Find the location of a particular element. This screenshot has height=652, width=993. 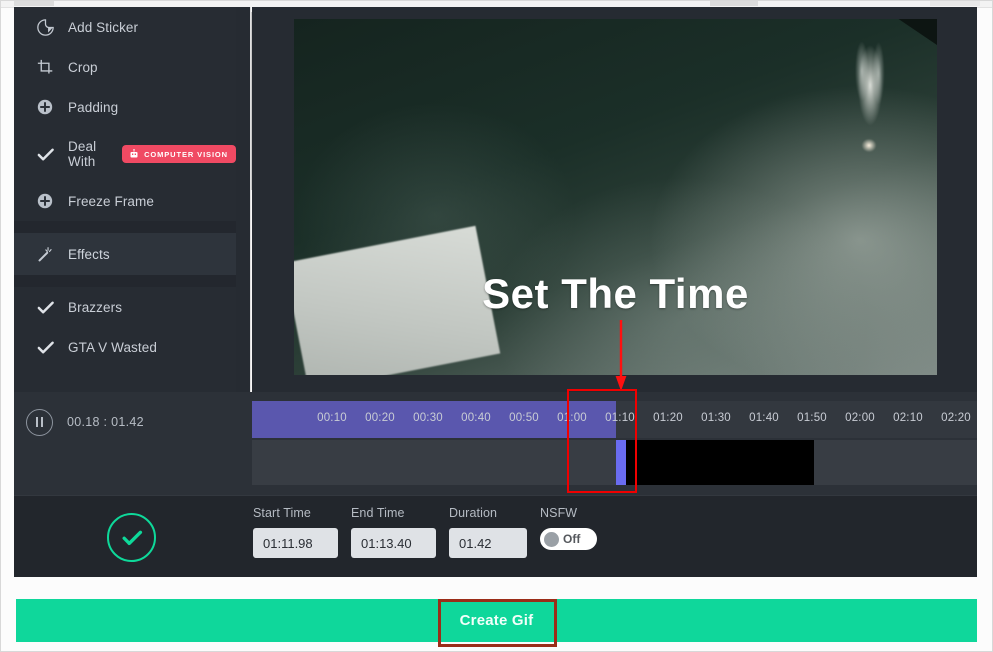

sidebar-item-crop: Crop is located at coordinates (125, 67).